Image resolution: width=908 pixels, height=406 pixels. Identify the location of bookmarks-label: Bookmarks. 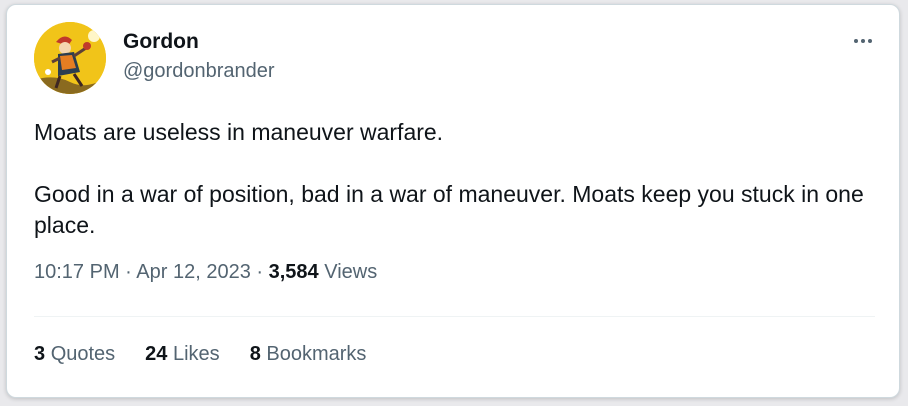
(316, 354).